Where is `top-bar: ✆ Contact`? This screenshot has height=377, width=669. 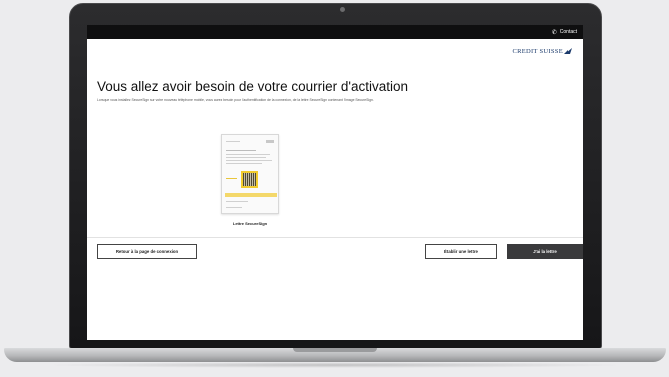 top-bar: ✆ Contact is located at coordinates (335, 32).